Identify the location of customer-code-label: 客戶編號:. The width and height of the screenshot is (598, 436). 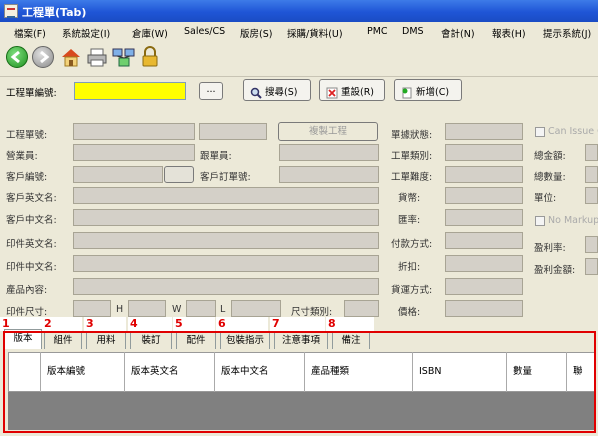
(27, 177).